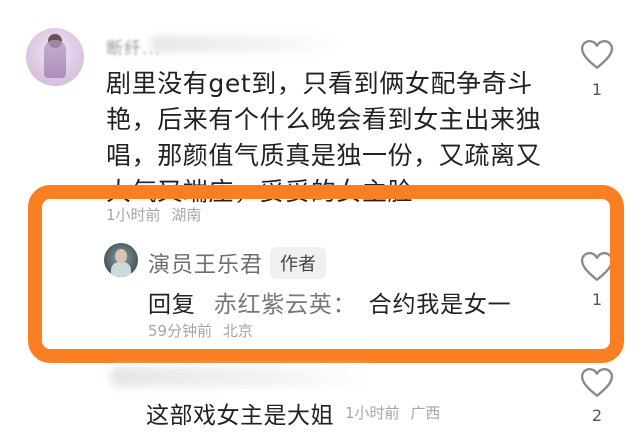 This screenshot has height=444, width=640. I want to click on reply-text: 回复 赤红紫云英： 合约我是女一, so click(329, 302).